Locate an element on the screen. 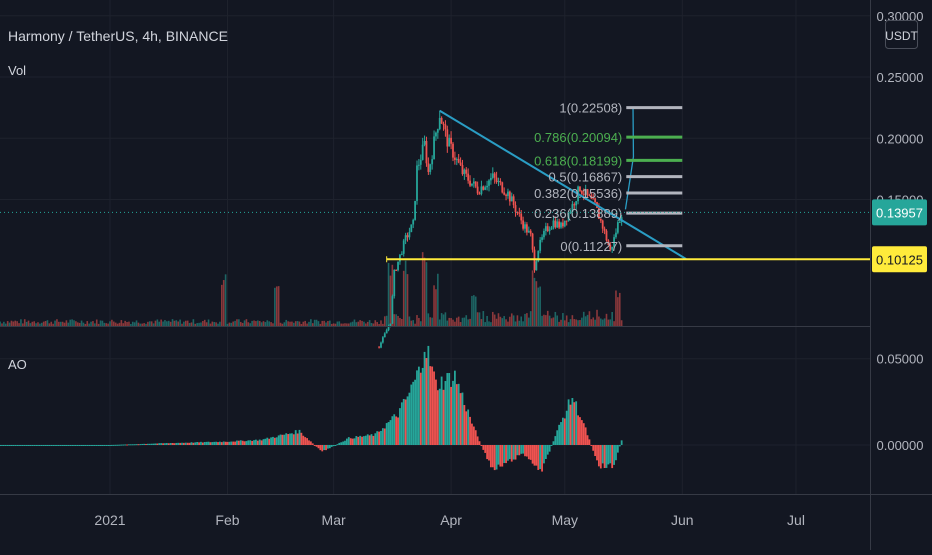  volume-legend-label: Vol is located at coordinates (17, 70).